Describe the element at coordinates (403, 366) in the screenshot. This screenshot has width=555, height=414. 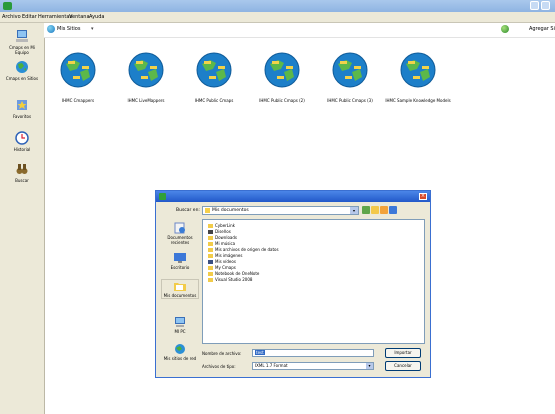
I see `cancel-button: Cancelar` at that location.